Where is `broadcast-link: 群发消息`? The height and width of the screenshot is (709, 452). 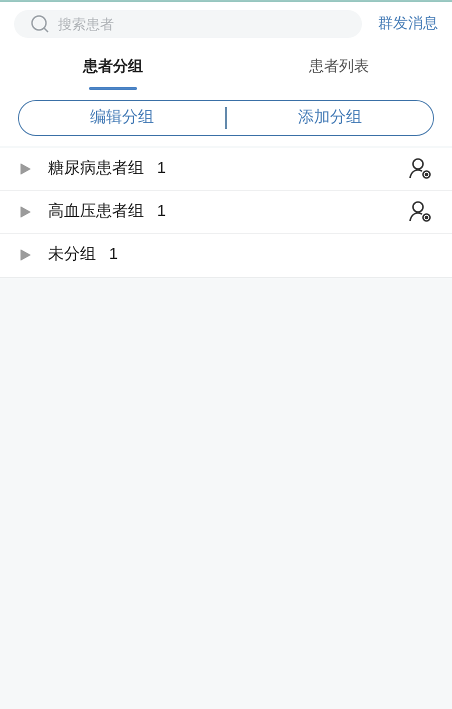
broadcast-link: 群发消息 is located at coordinates (408, 24).